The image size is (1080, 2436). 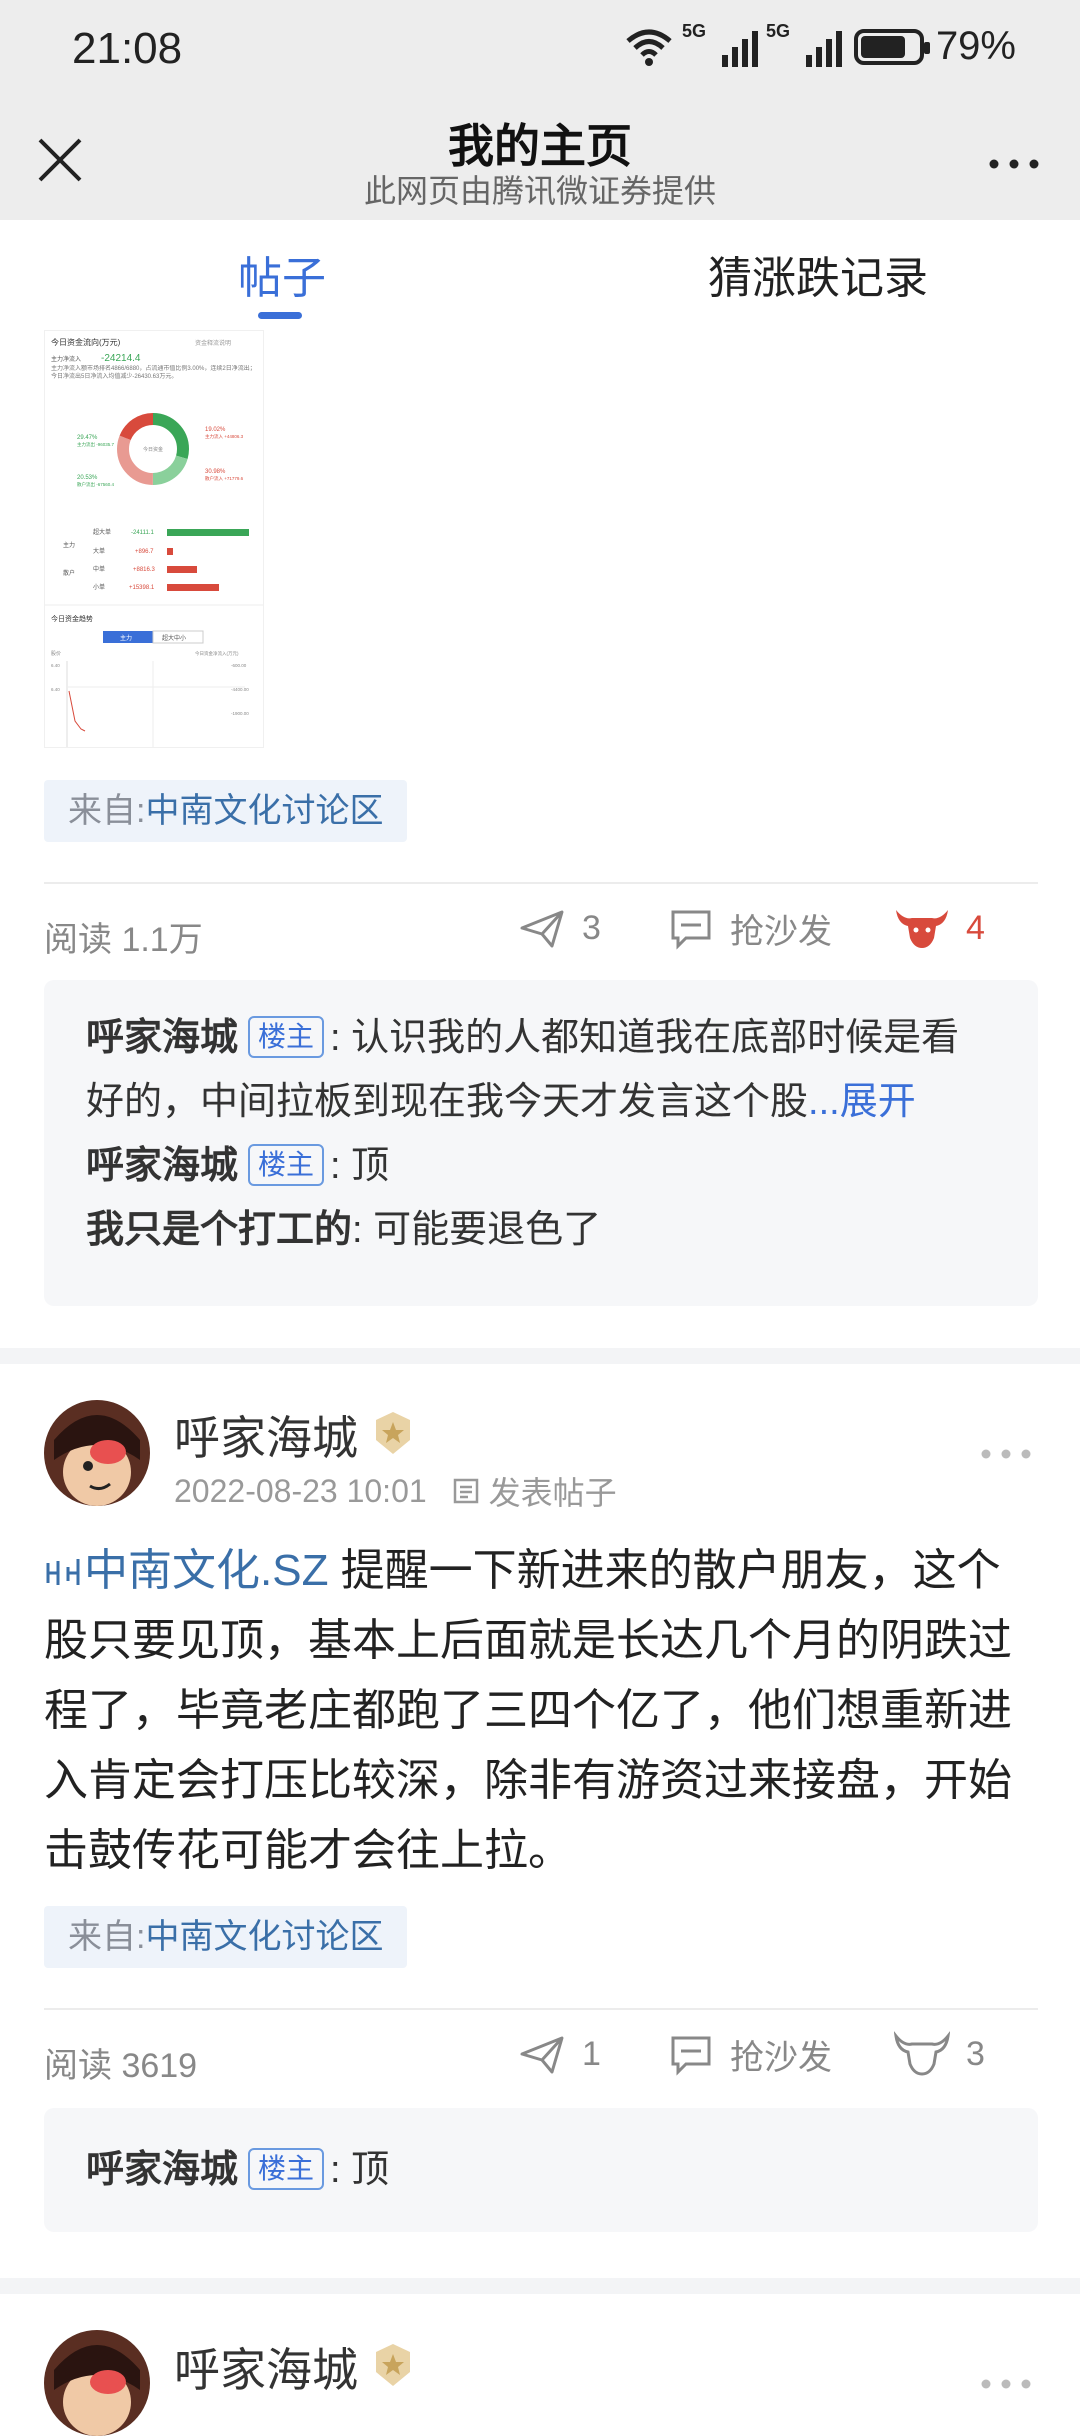 I want to click on row-group-retail: 散户, so click(x=69, y=573).